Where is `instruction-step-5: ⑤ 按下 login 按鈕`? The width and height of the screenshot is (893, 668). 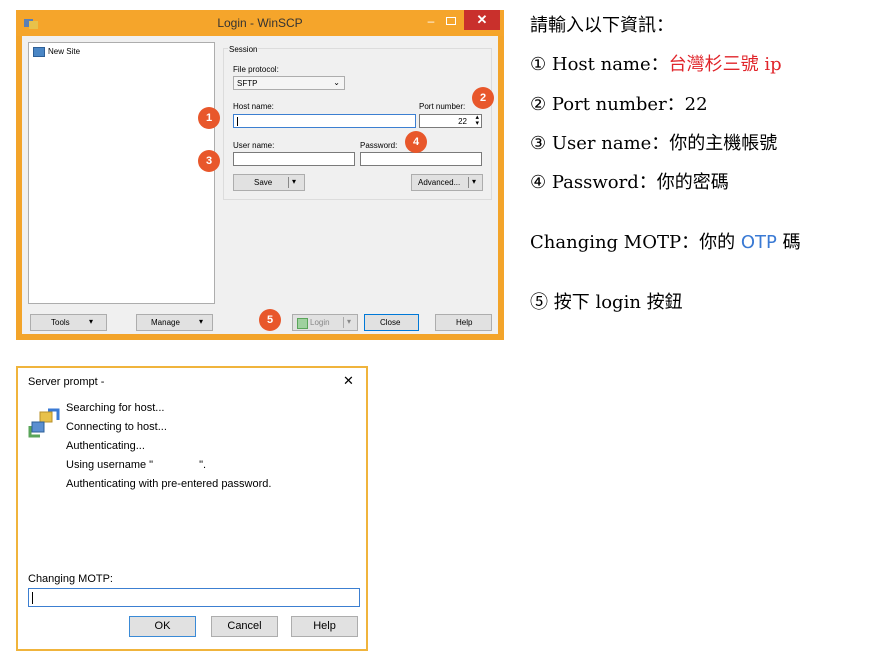
instruction-step-5: ⑤ 按下 login 按鈕 is located at coordinates (606, 301).